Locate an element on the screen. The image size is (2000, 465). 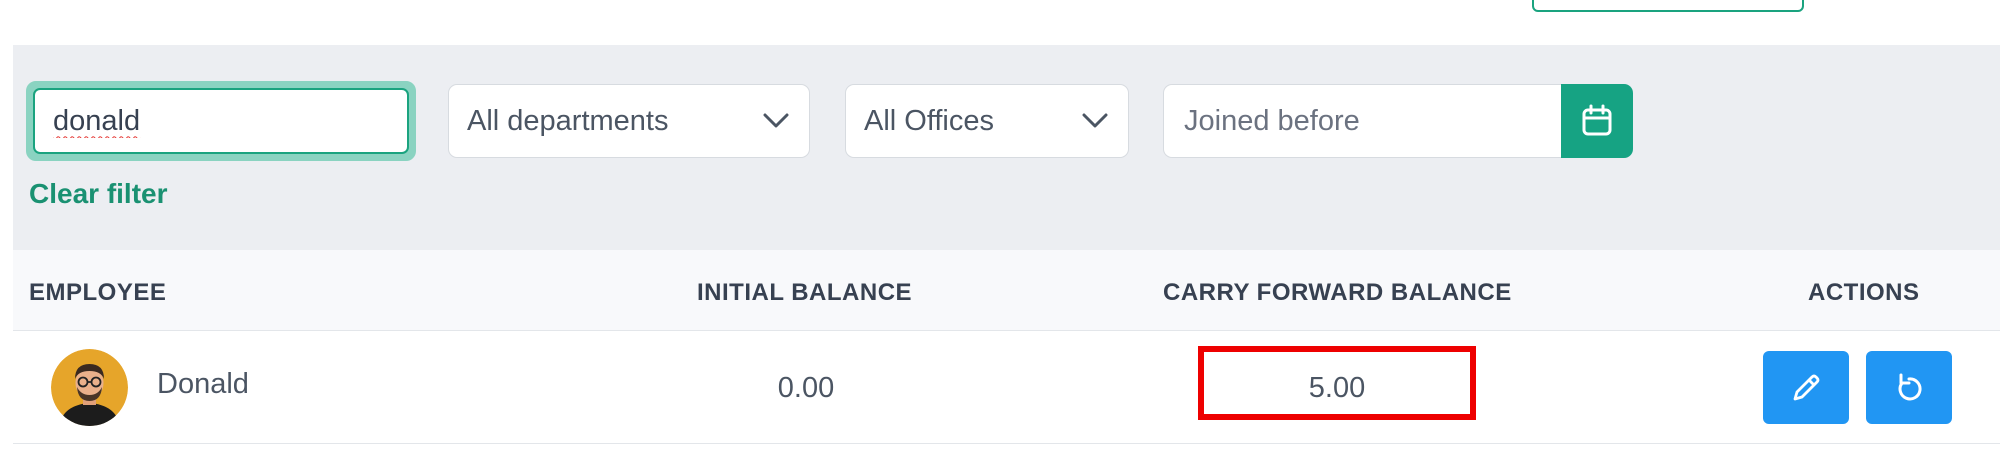
reset-button is located at coordinates (1909, 387).